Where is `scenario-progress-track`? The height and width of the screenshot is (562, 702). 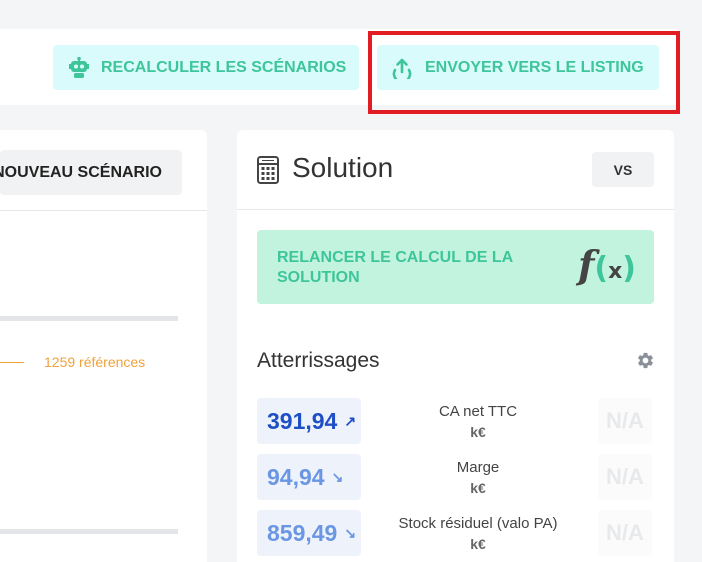
scenario-progress-track is located at coordinates (89, 318).